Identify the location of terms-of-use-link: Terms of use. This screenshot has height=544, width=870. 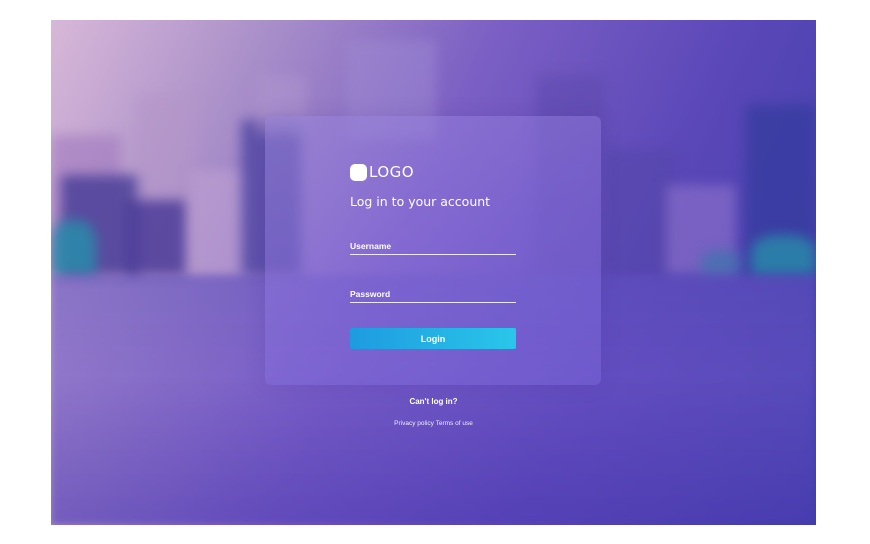
(454, 423).